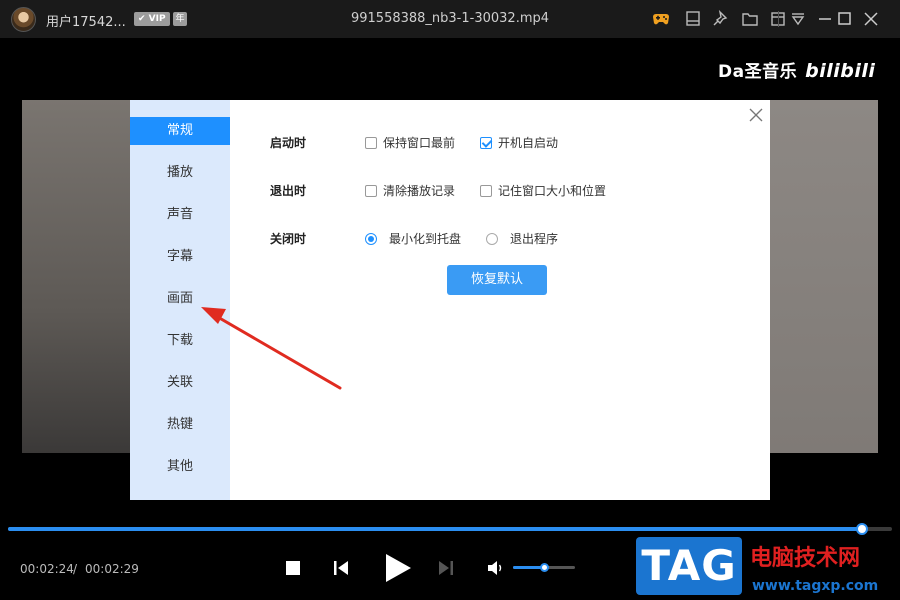 The width and height of the screenshot is (900, 600). What do you see at coordinates (661, 19) in the screenshot?
I see `gamepad-icon` at bounding box center [661, 19].